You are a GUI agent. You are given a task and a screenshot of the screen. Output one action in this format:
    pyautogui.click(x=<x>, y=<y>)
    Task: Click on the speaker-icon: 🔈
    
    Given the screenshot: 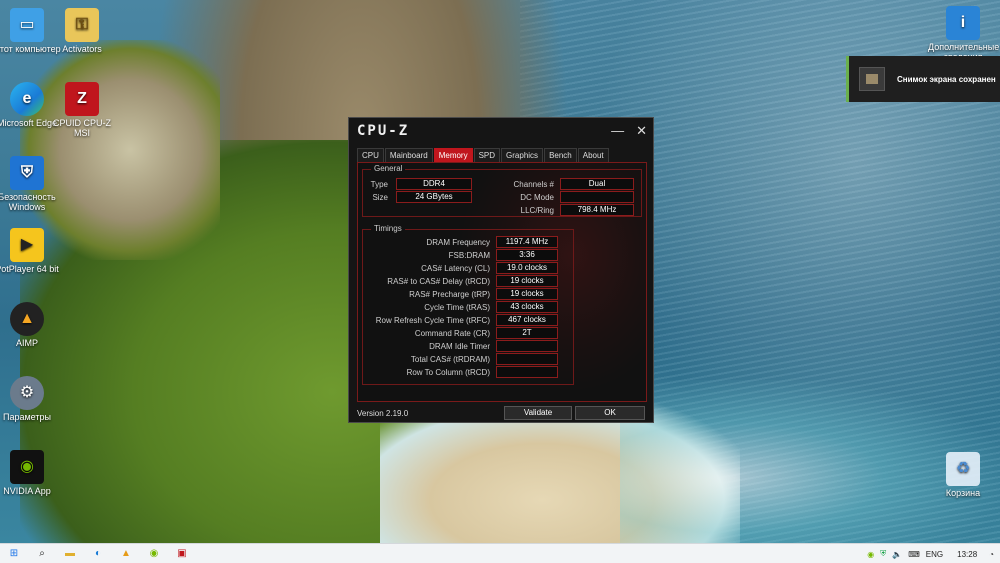 What is the action you would take?
    pyautogui.click(x=897, y=554)
    